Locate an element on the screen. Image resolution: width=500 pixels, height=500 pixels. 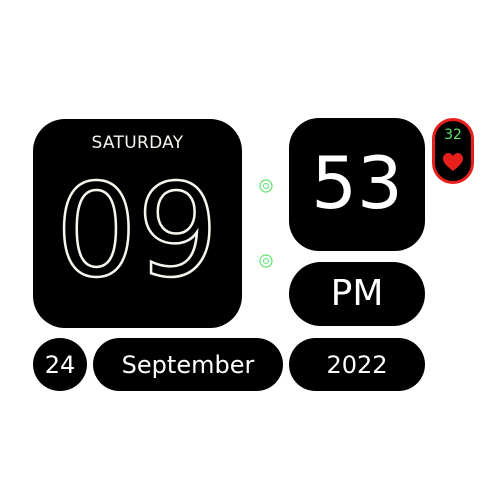
year-number: 2022 is located at coordinates (357, 364).